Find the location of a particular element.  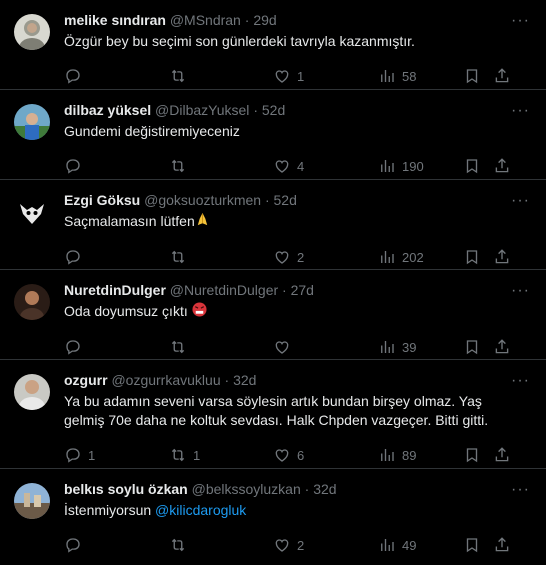

display-name: belkıs soylu özkan is located at coordinates (126, 489).